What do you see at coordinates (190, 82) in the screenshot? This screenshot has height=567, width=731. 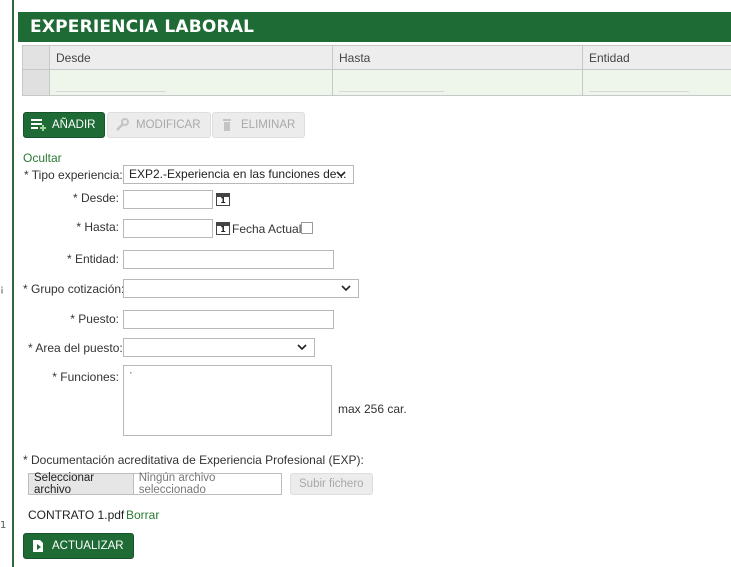 I see `table-cell-desde` at bounding box center [190, 82].